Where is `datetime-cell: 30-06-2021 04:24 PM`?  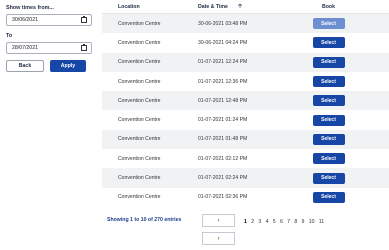 datetime-cell: 30-06-2021 04:24 PM is located at coordinates (223, 42).